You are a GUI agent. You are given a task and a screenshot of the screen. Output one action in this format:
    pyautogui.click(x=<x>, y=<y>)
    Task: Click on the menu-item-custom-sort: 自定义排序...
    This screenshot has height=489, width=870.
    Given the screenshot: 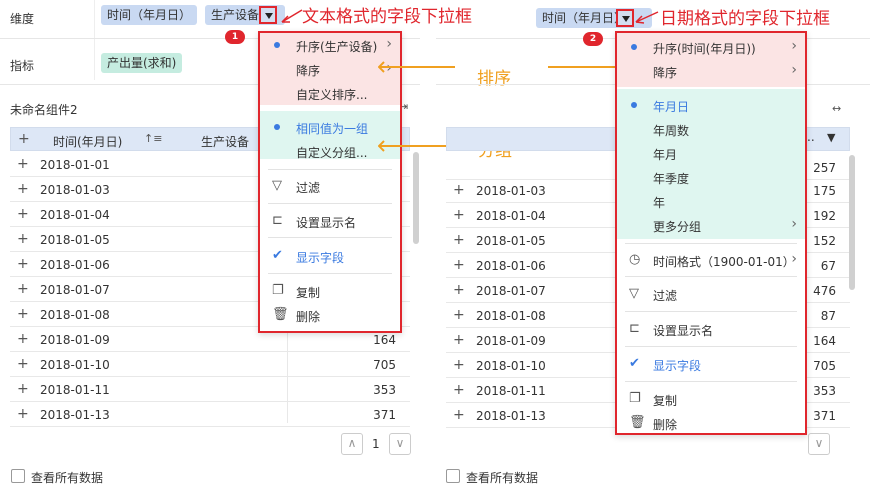 What is the action you would take?
    pyautogui.click(x=330, y=93)
    